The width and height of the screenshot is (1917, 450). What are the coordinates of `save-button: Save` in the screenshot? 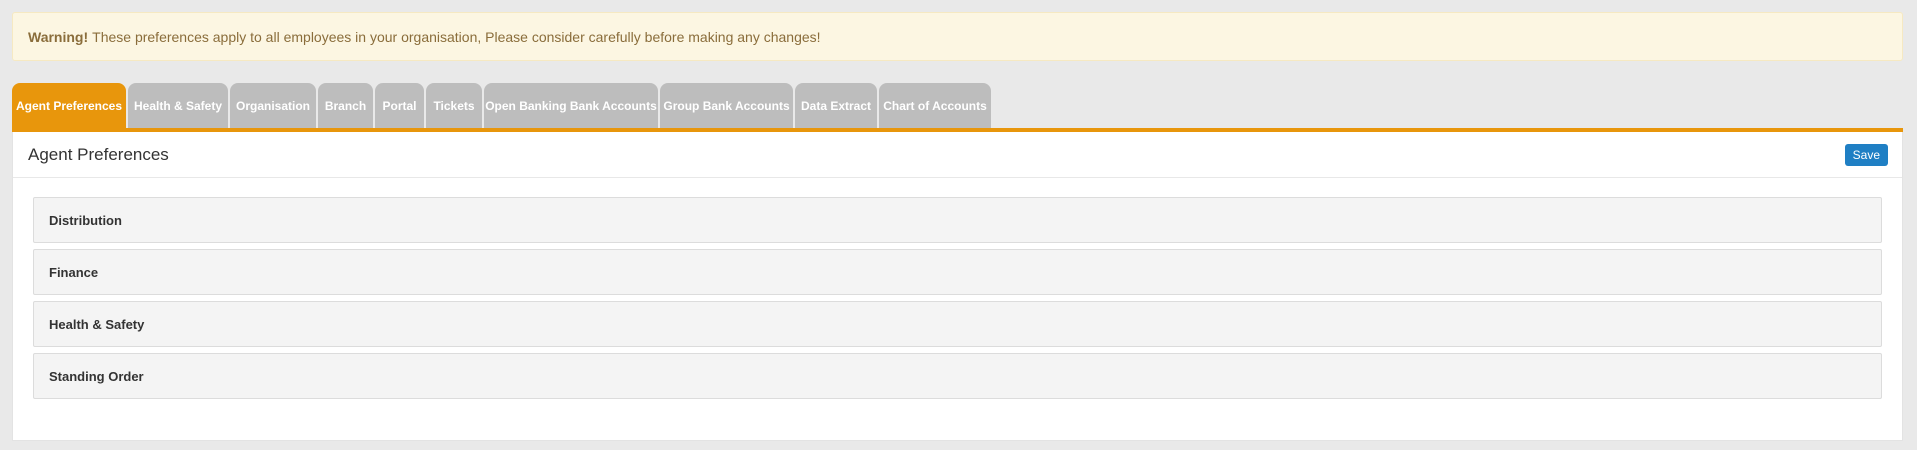 It's located at (1866, 154).